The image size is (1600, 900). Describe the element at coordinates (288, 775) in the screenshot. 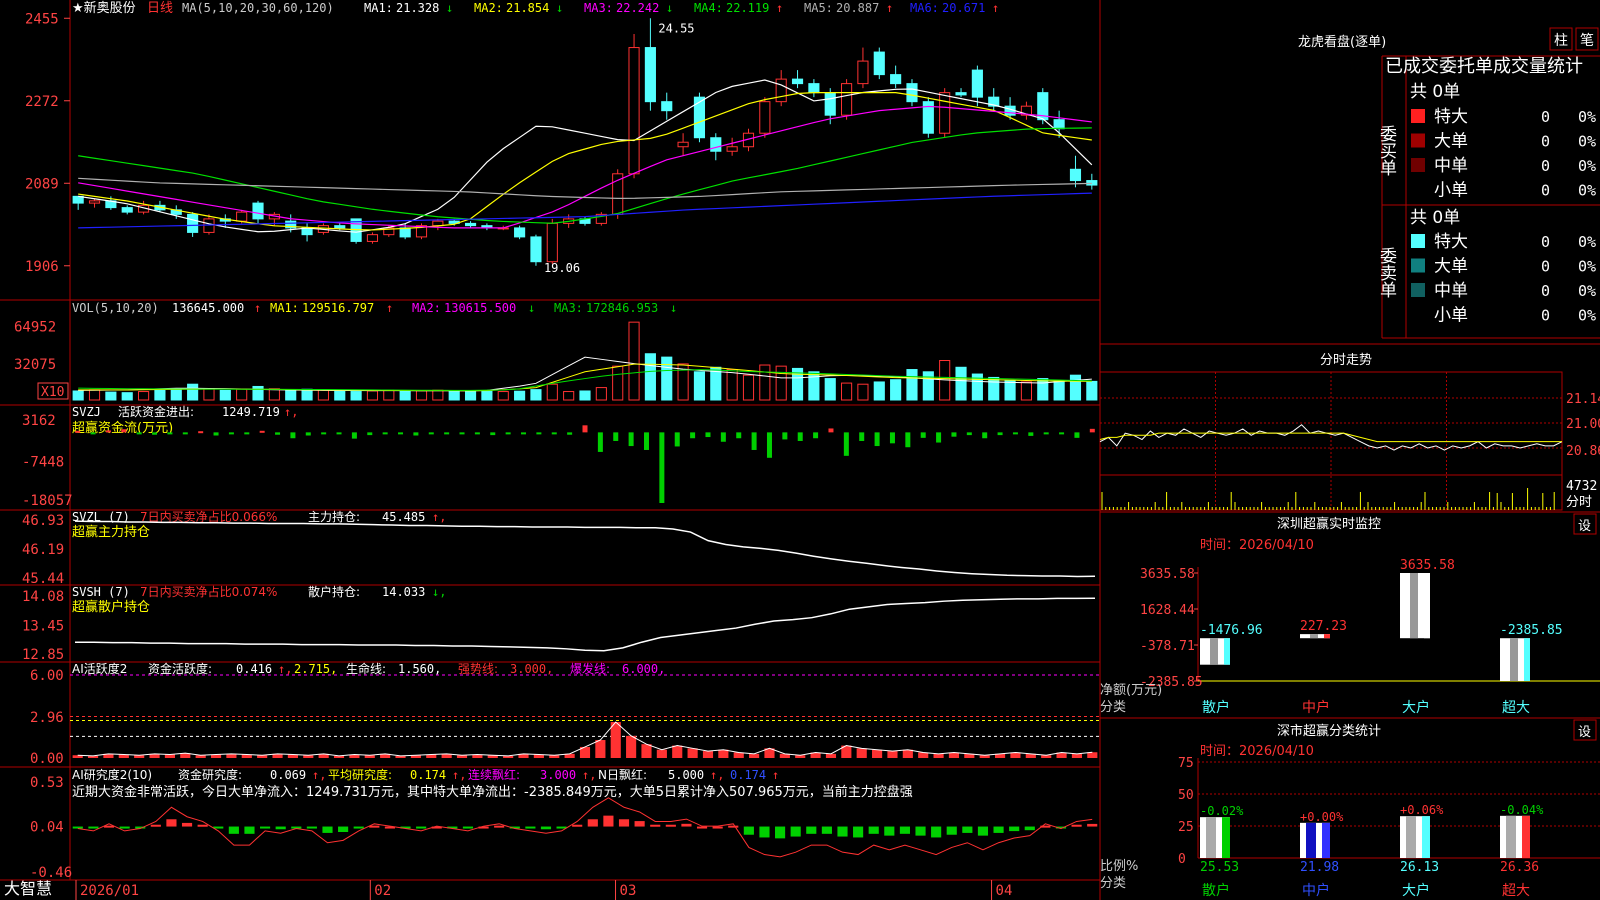

I see `ai-research-value: 0.069` at that location.